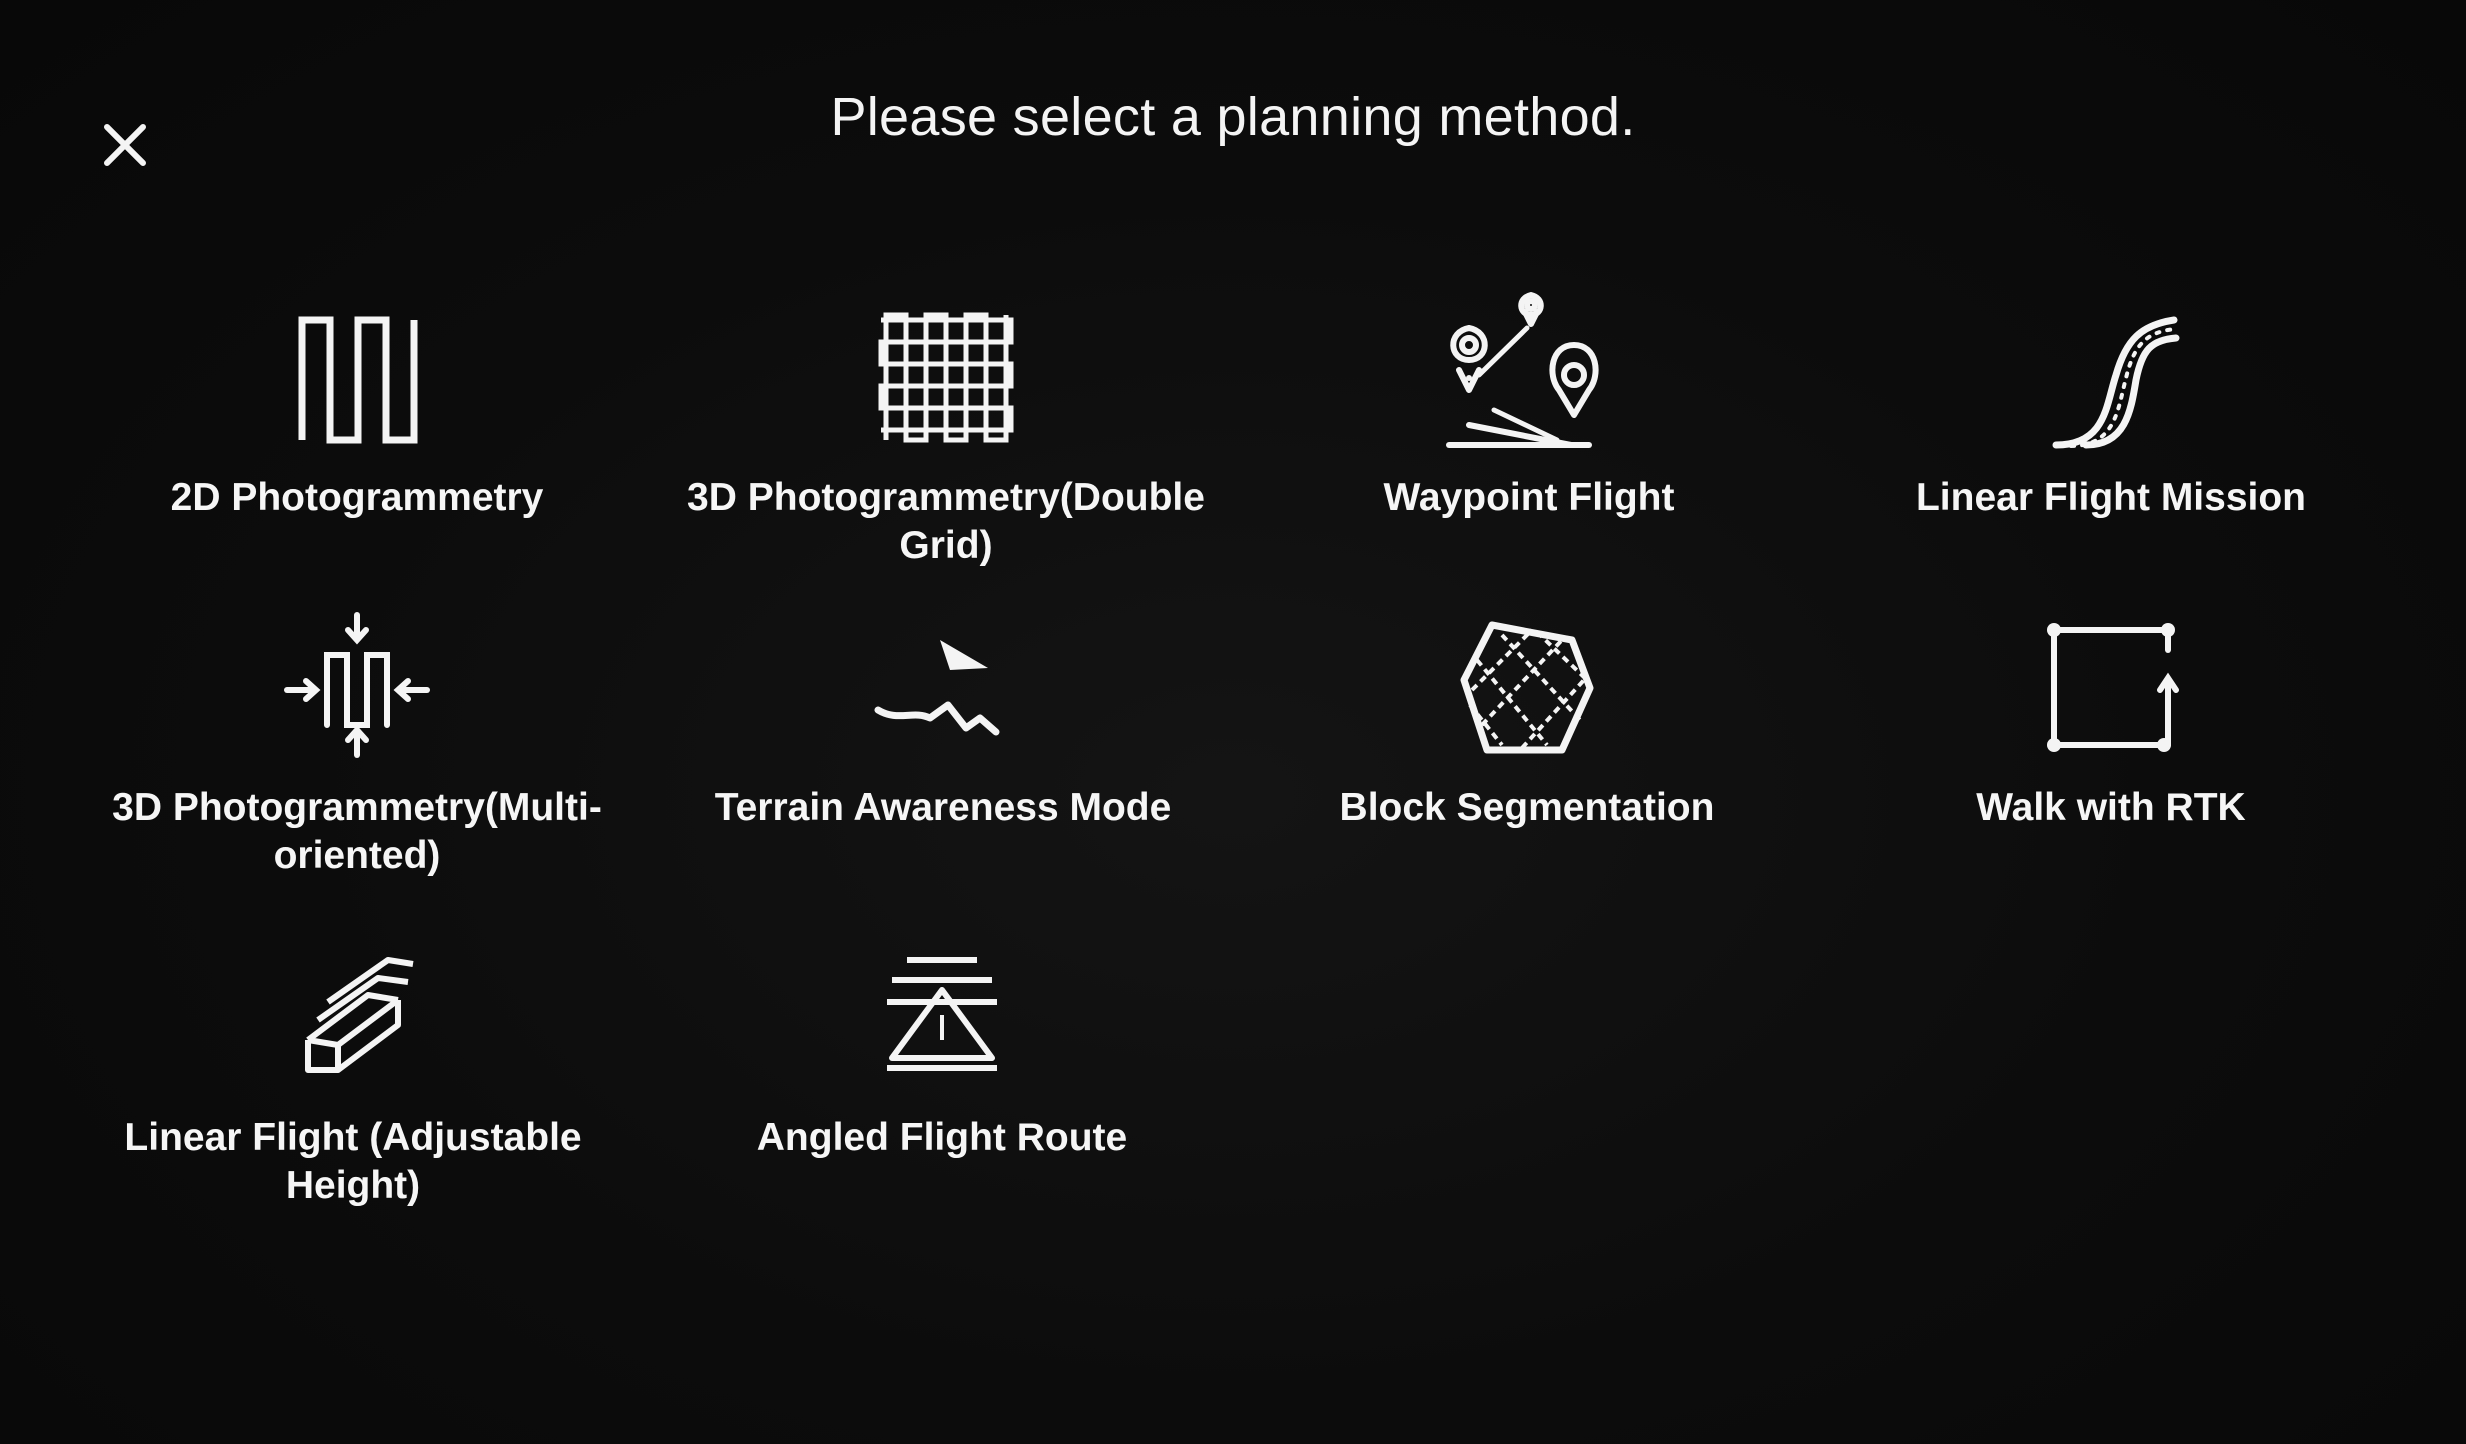 Image resolution: width=2466 pixels, height=1444 pixels. Describe the element at coordinates (357, 497) in the screenshot. I see `method-label: 2D Photogrammetry` at that location.